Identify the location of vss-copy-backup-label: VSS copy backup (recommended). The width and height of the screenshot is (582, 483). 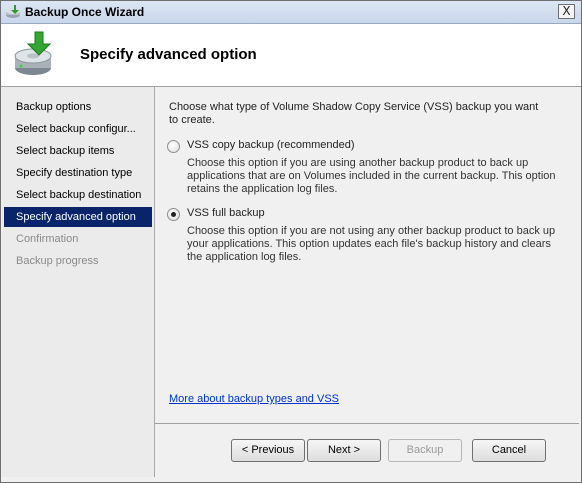
(271, 145).